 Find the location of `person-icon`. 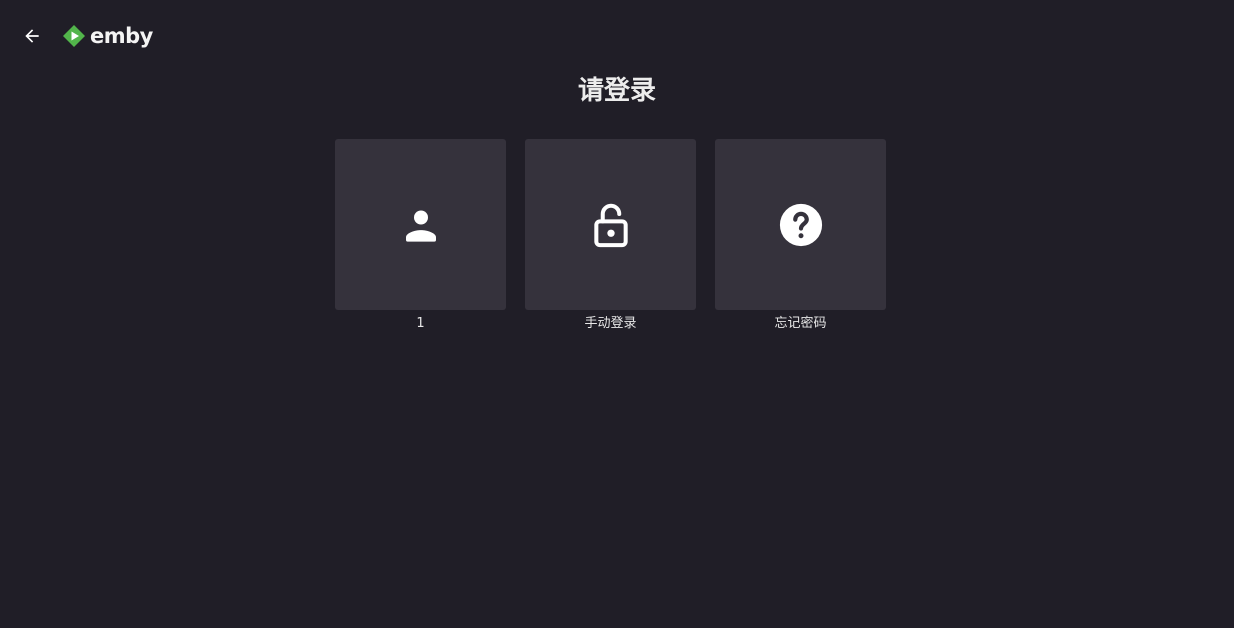

person-icon is located at coordinates (420, 226).